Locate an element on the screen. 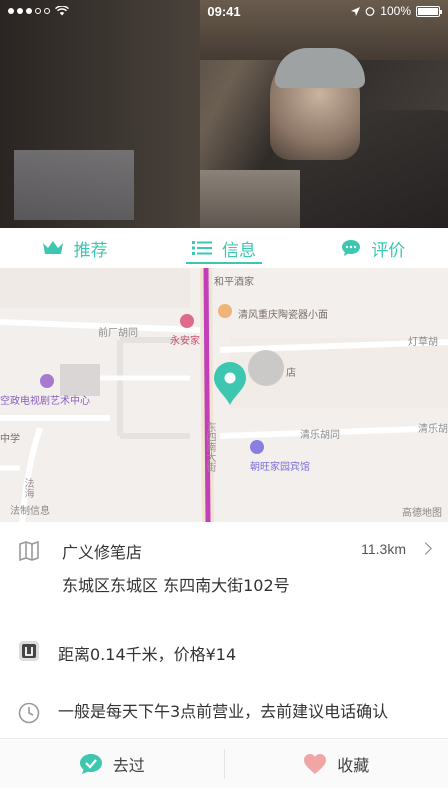 The width and height of the screenshot is (448, 794). map-label: 前厂胡同 is located at coordinates (118, 333).